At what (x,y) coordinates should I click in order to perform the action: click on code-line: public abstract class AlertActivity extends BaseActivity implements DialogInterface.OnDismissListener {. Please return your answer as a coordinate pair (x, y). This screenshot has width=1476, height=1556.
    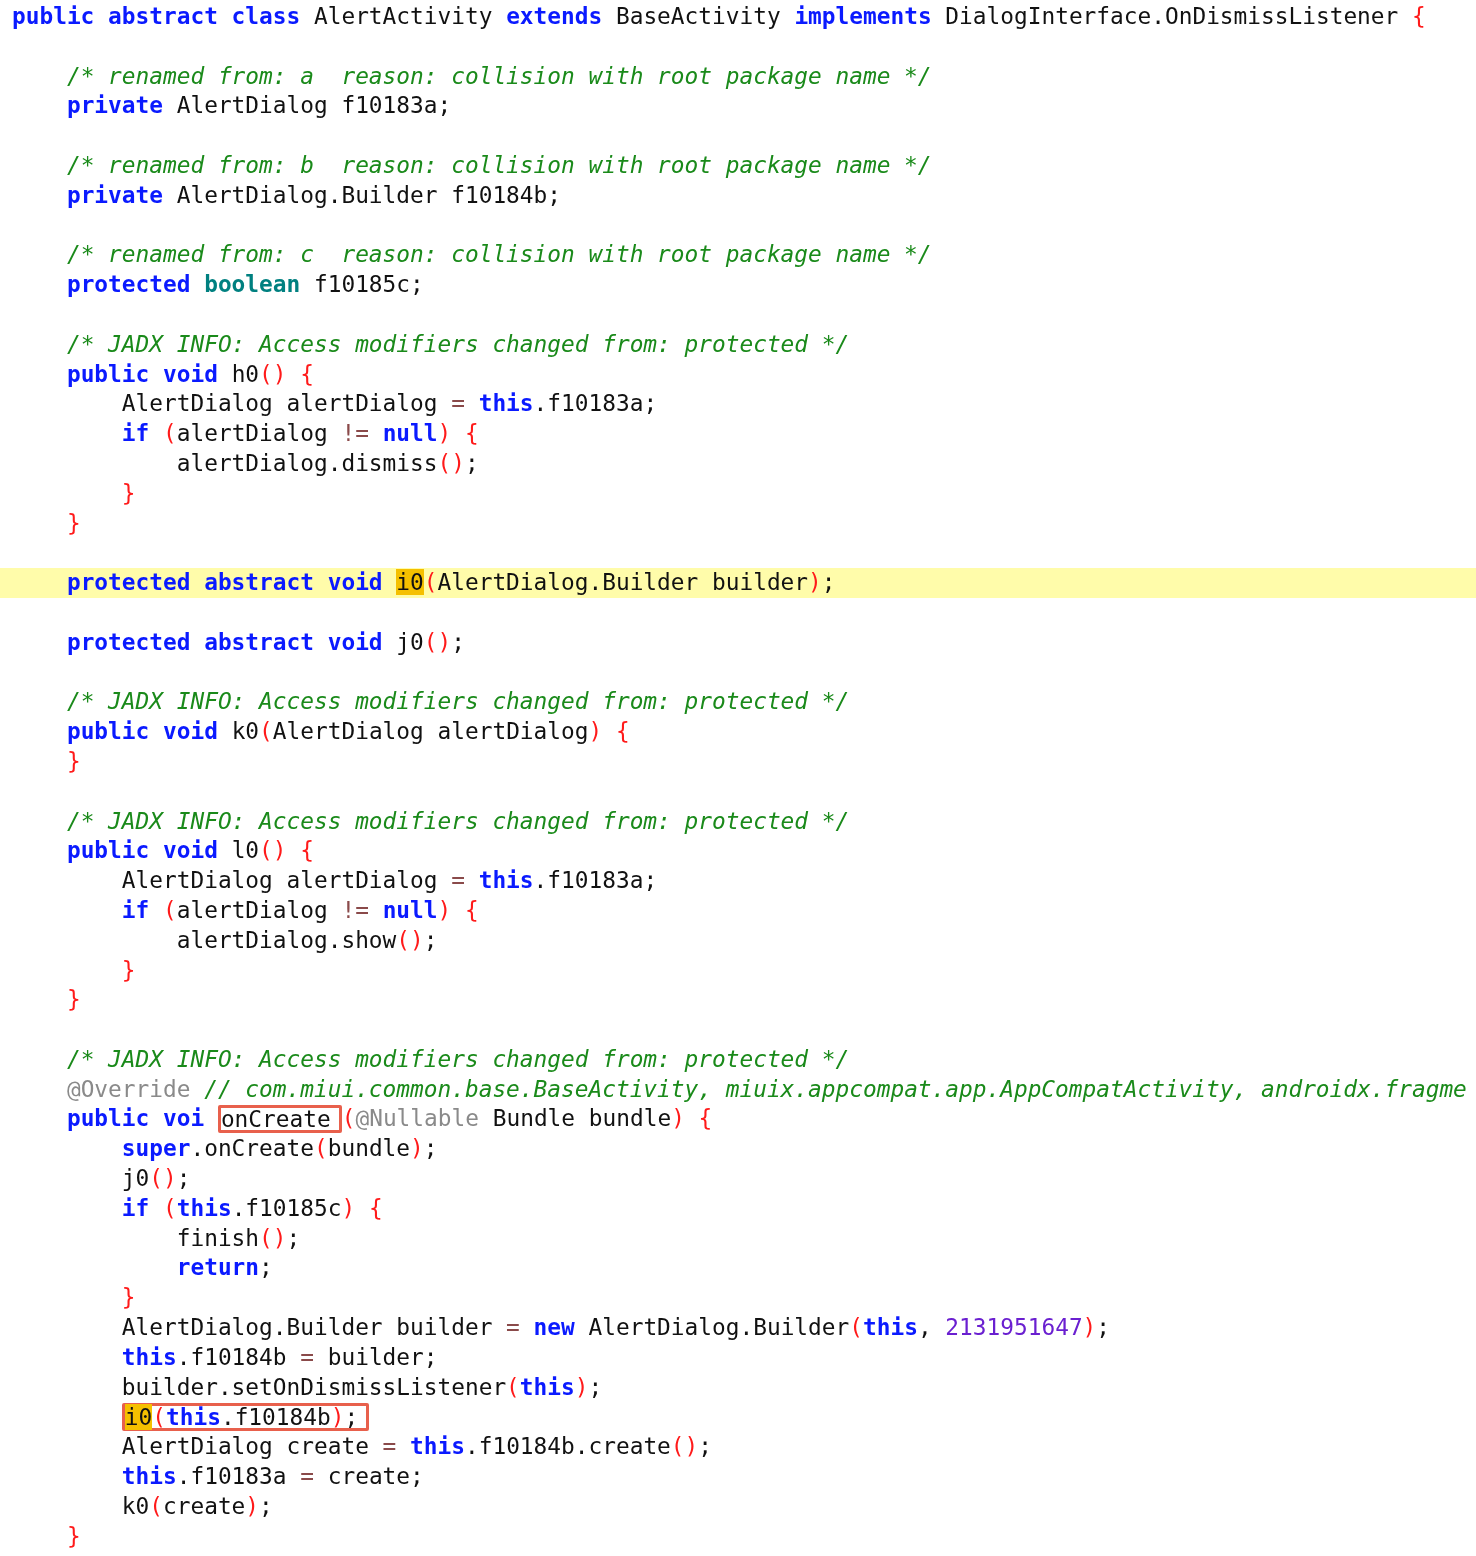
    Looking at the image, I should click on (719, 16).